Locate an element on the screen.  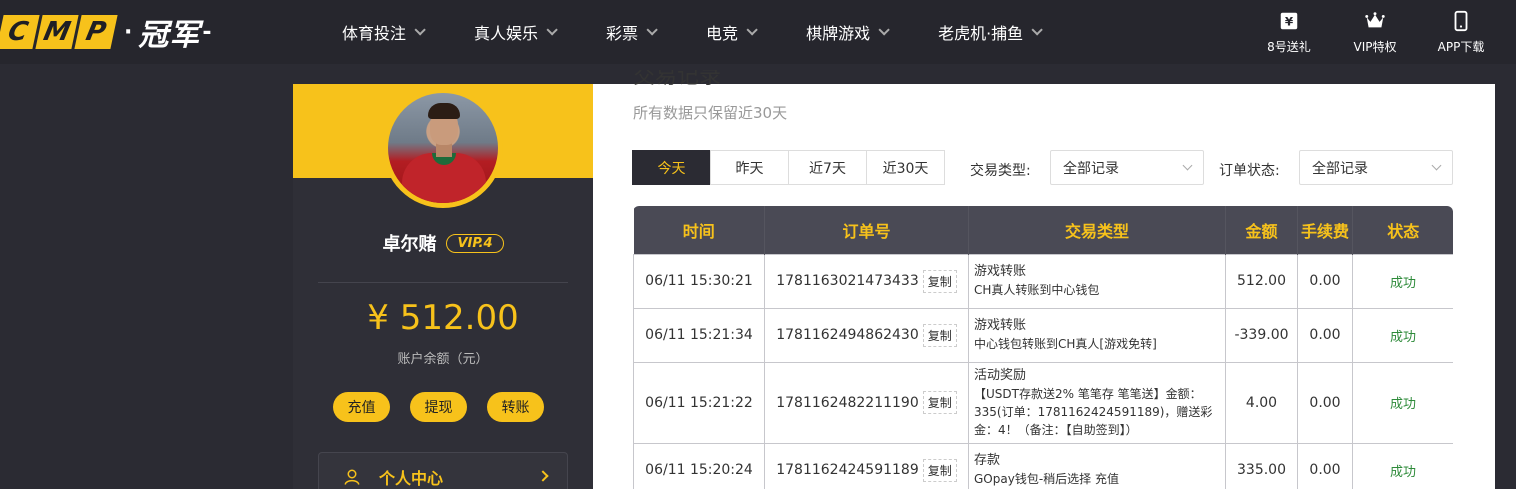
transaction-type-select: 全部记录 is located at coordinates (1127, 167).